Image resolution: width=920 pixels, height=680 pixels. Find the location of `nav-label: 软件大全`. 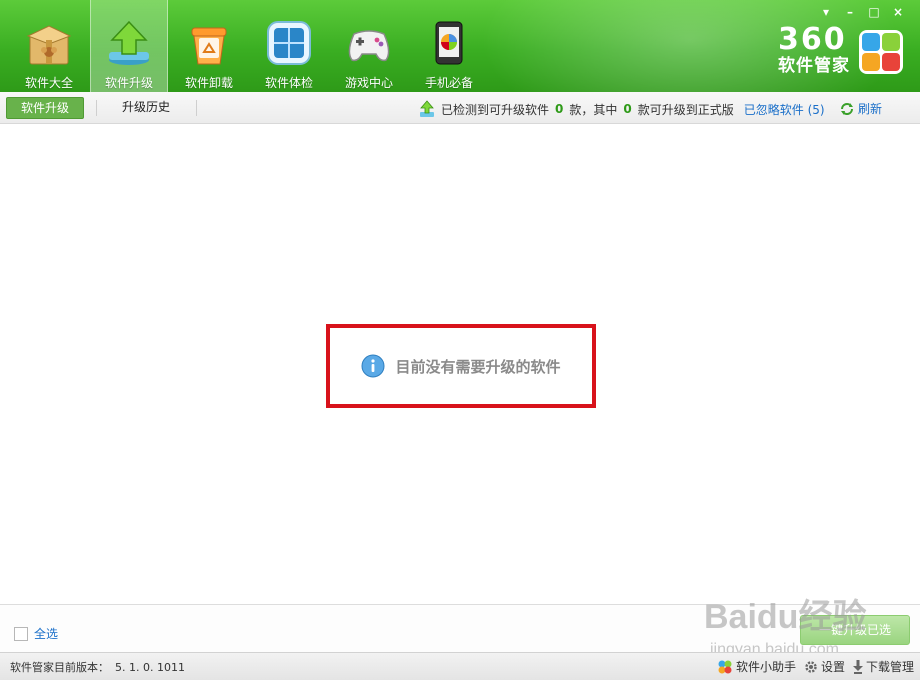

nav-label: 软件大全 is located at coordinates (48, 83).